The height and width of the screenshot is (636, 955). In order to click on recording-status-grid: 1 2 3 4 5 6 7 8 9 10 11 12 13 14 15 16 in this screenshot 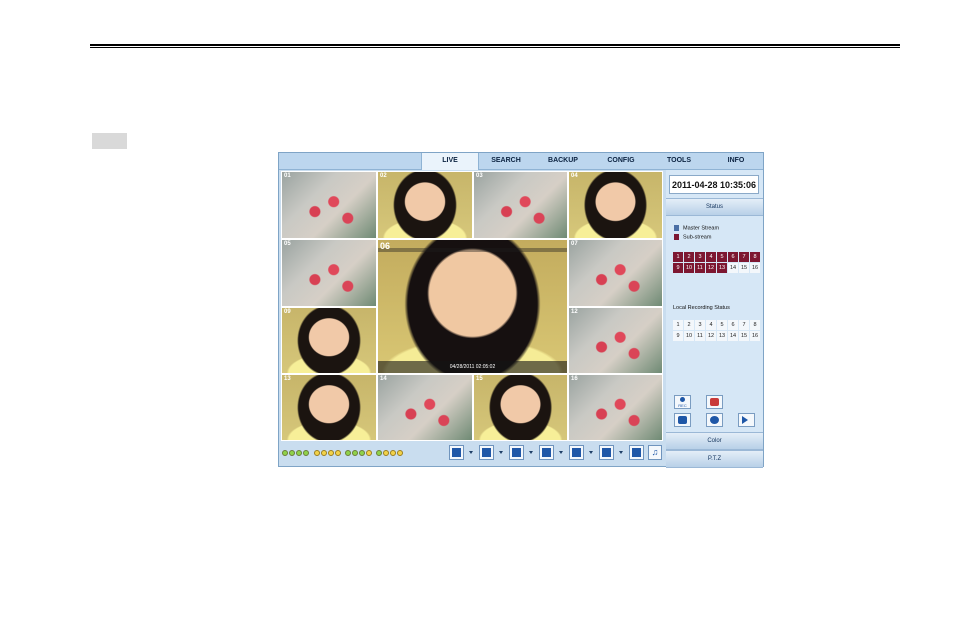, I will do `click(716, 330)`.